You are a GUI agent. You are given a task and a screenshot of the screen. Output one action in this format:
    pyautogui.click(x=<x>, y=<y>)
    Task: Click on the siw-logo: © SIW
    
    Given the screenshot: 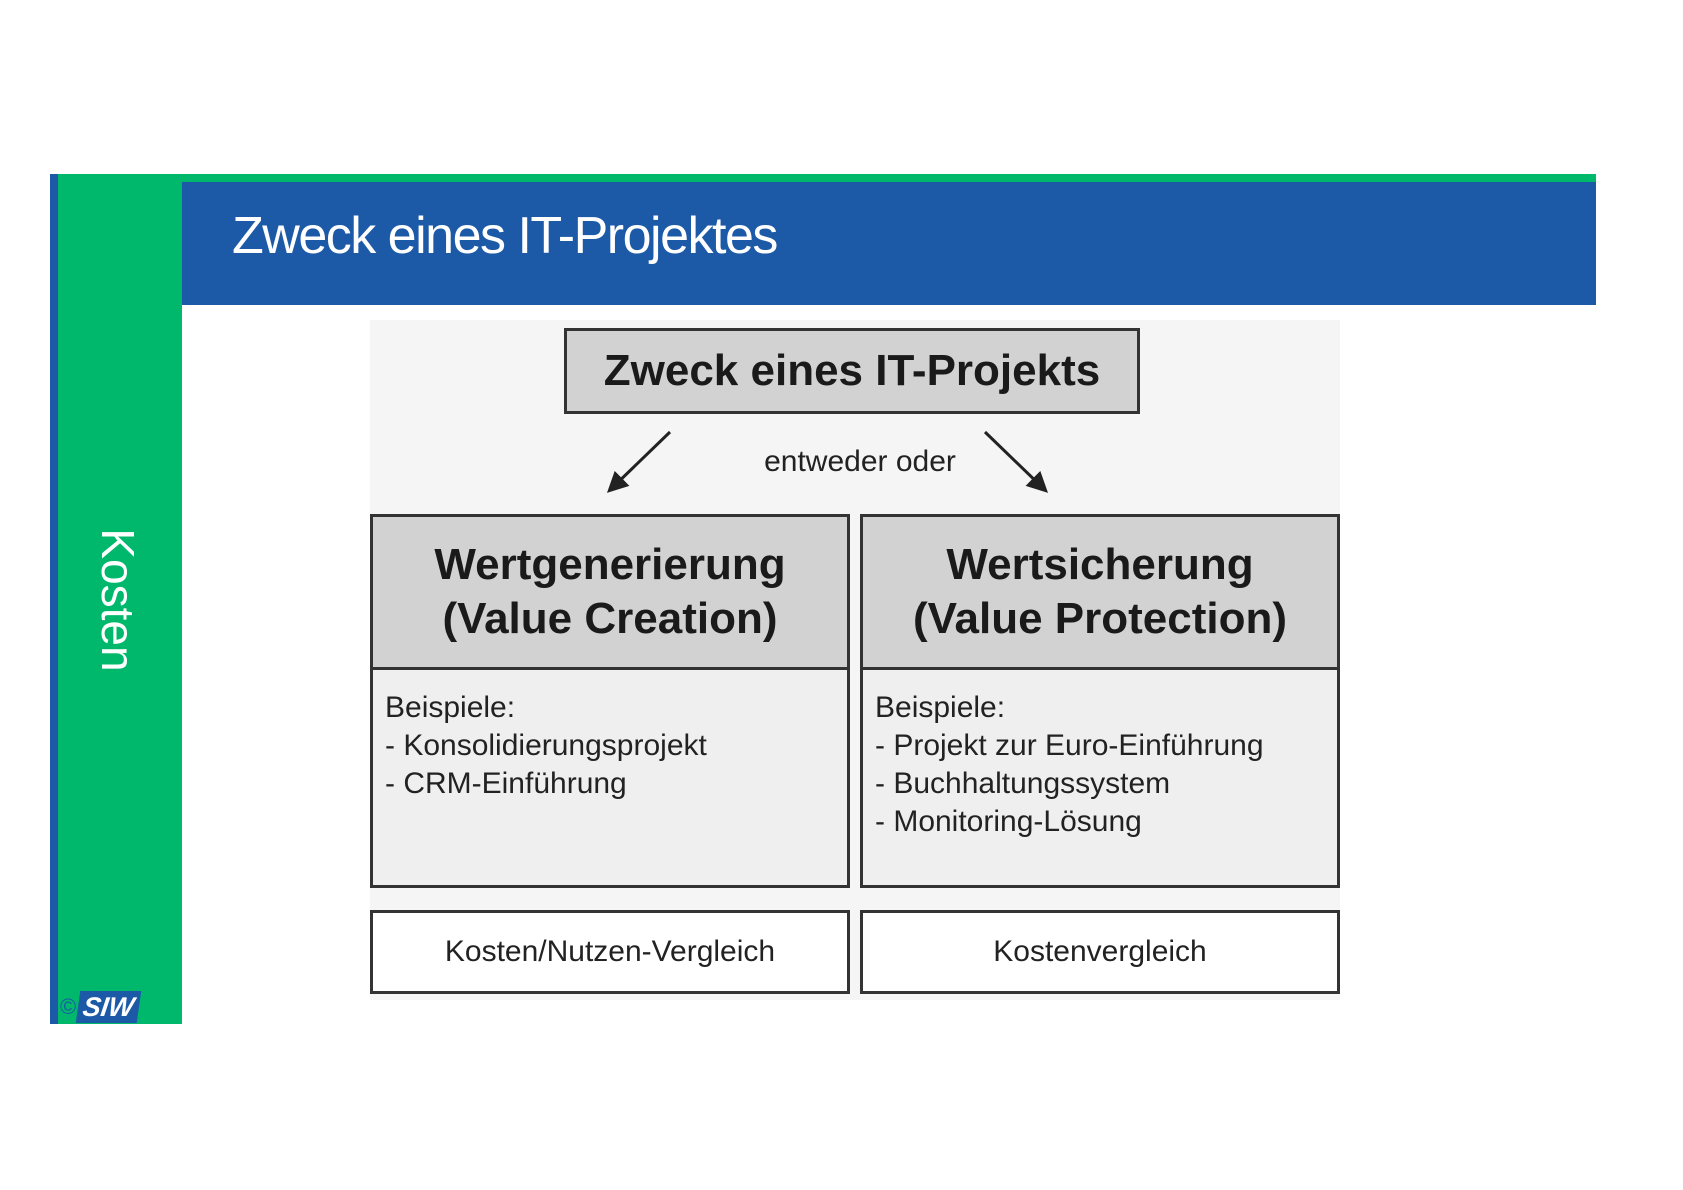 What is the action you would take?
    pyautogui.click(x=101, y=1007)
    